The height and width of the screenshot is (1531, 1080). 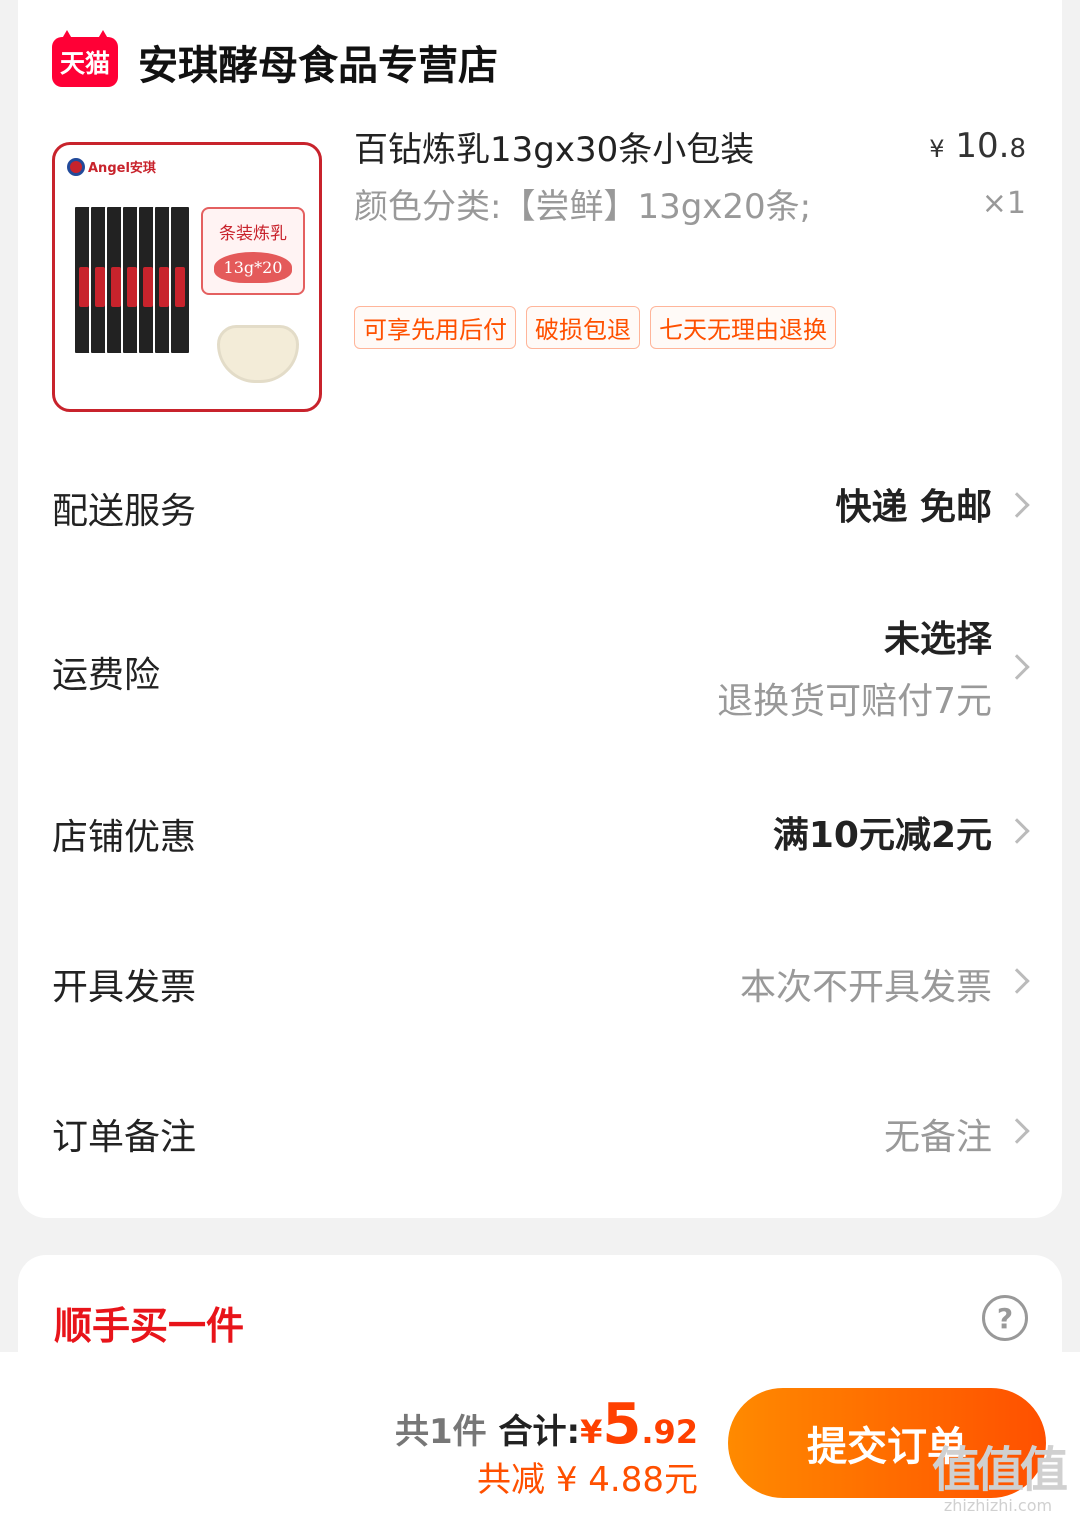 What do you see at coordinates (76, 166) in the screenshot?
I see `brand-mark-icon` at bounding box center [76, 166].